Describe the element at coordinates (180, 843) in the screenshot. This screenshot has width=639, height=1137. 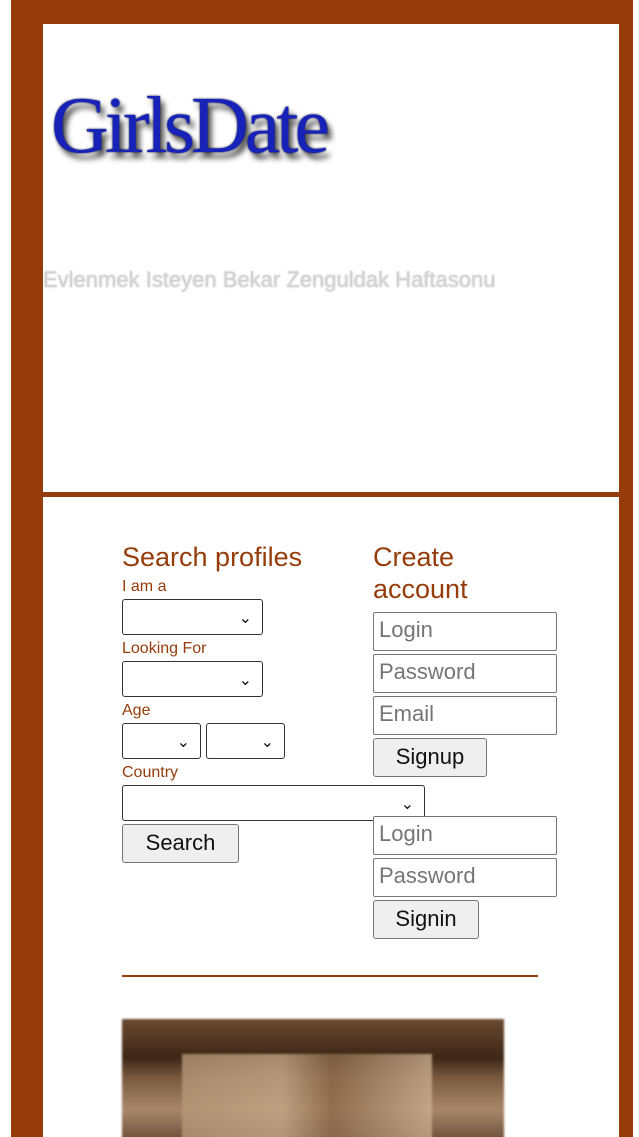
I see `search-button: Search` at that location.